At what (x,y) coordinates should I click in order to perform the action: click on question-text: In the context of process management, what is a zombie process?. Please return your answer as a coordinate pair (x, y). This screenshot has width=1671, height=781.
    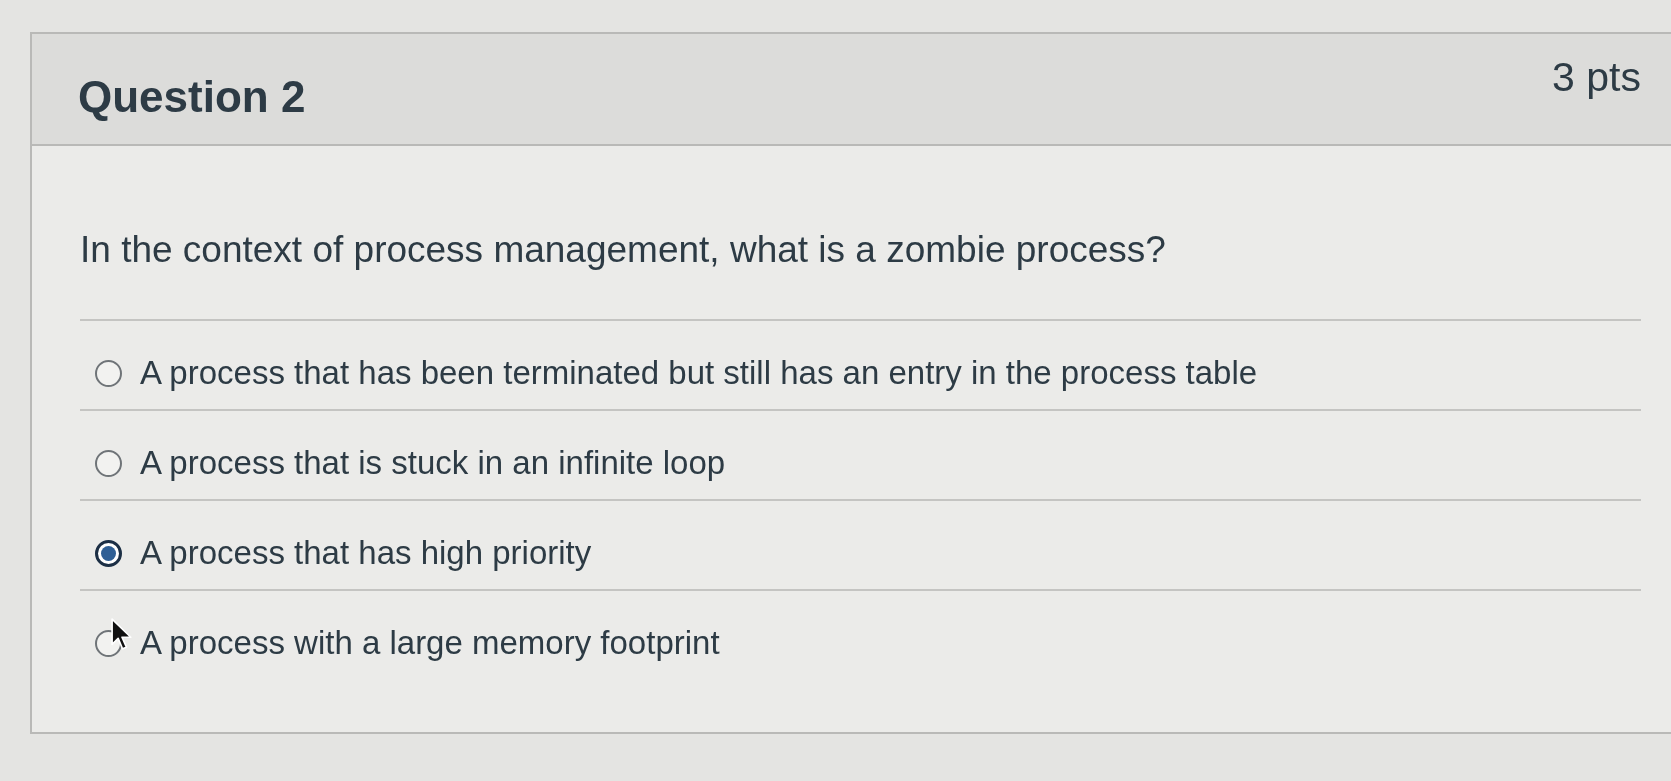
    Looking at the image, I should click on (623, 250).